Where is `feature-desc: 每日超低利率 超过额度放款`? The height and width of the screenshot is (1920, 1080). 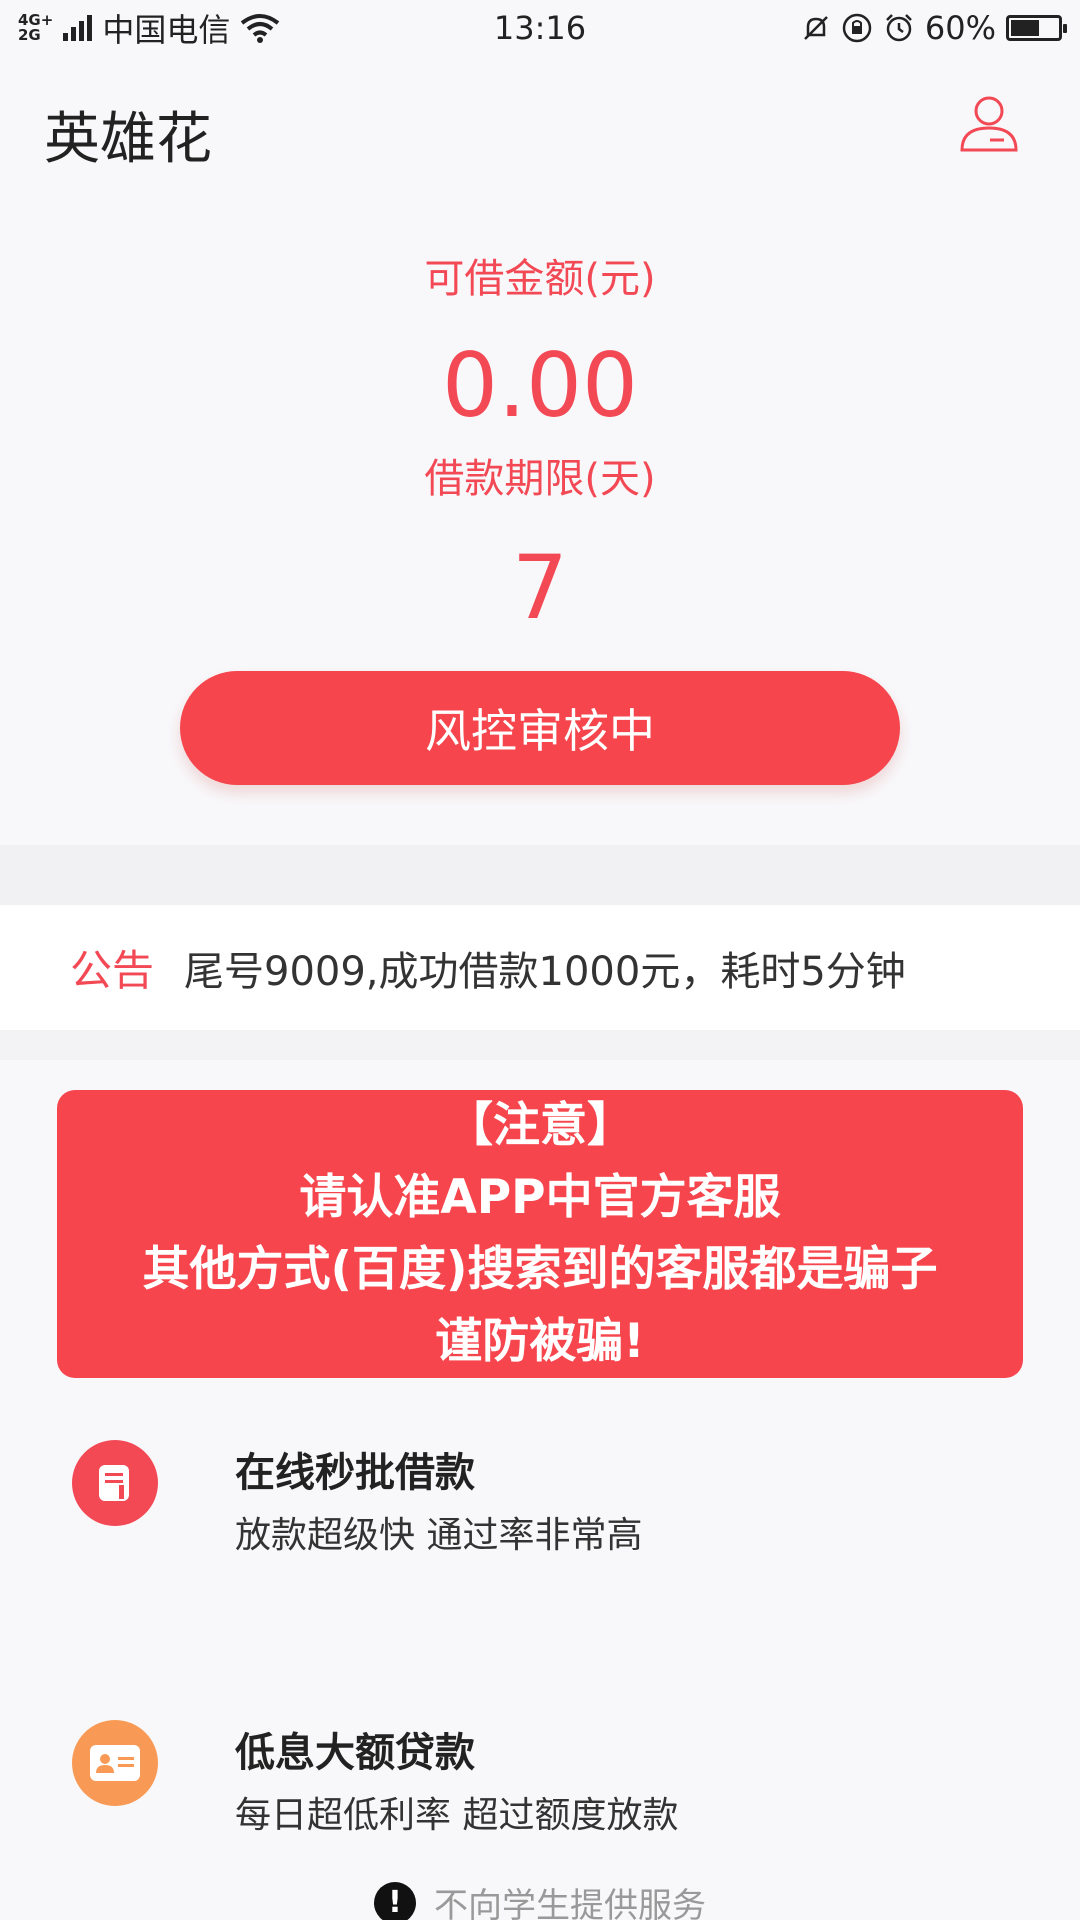 feature-desc: 每日超低利率 超过额度放款 is located at coordinates (457, 1815).